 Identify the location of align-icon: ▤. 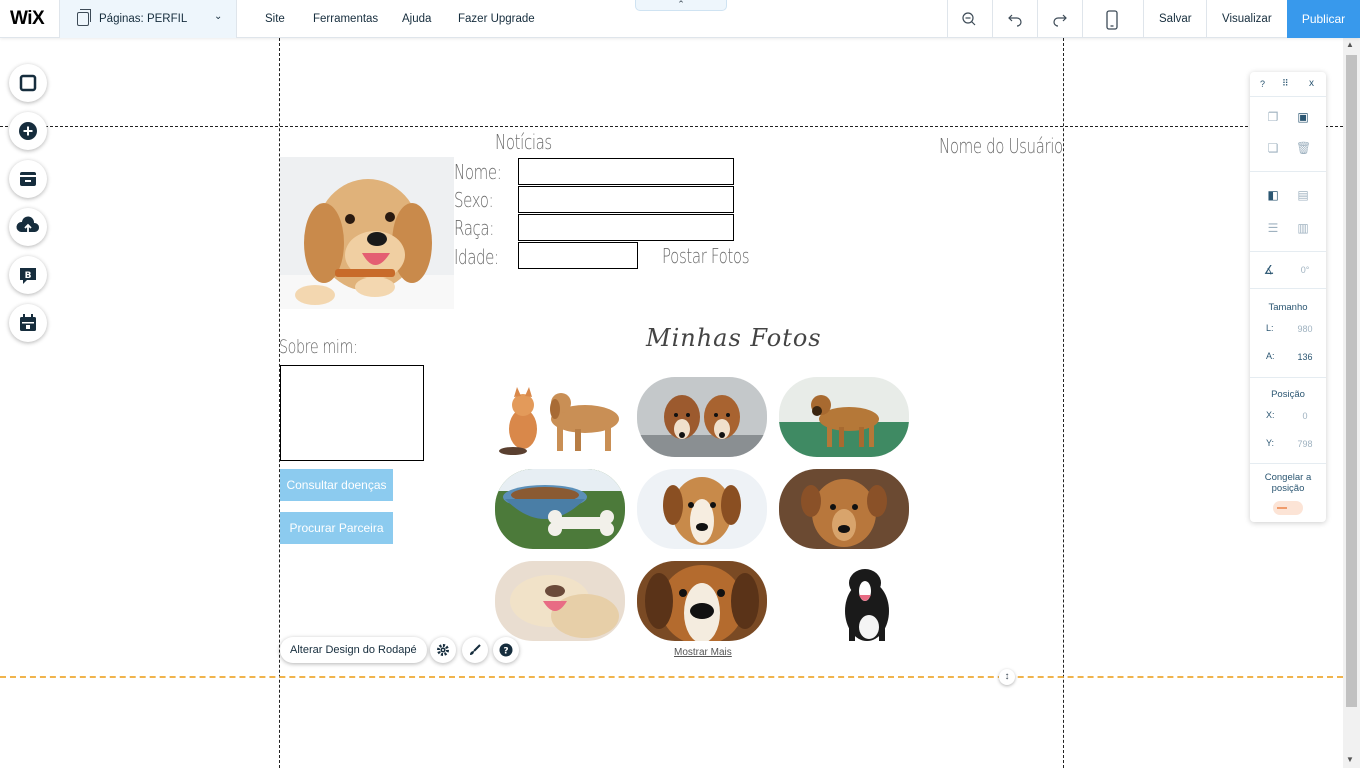
(1303, 195).